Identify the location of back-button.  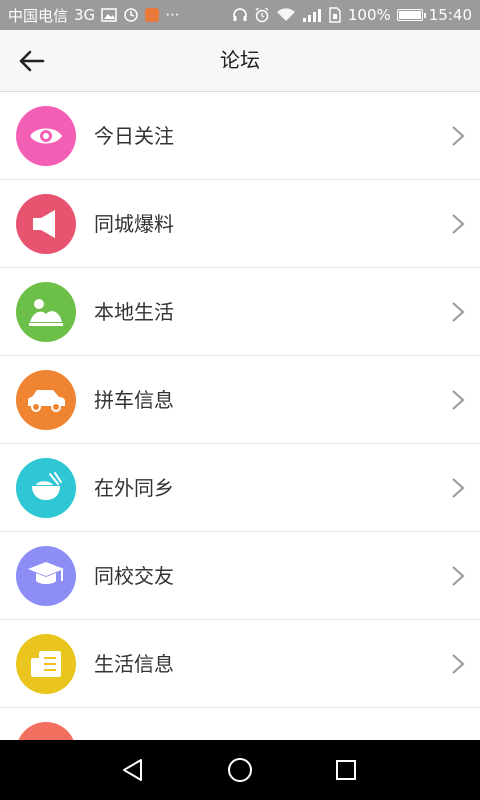
(31, 61).